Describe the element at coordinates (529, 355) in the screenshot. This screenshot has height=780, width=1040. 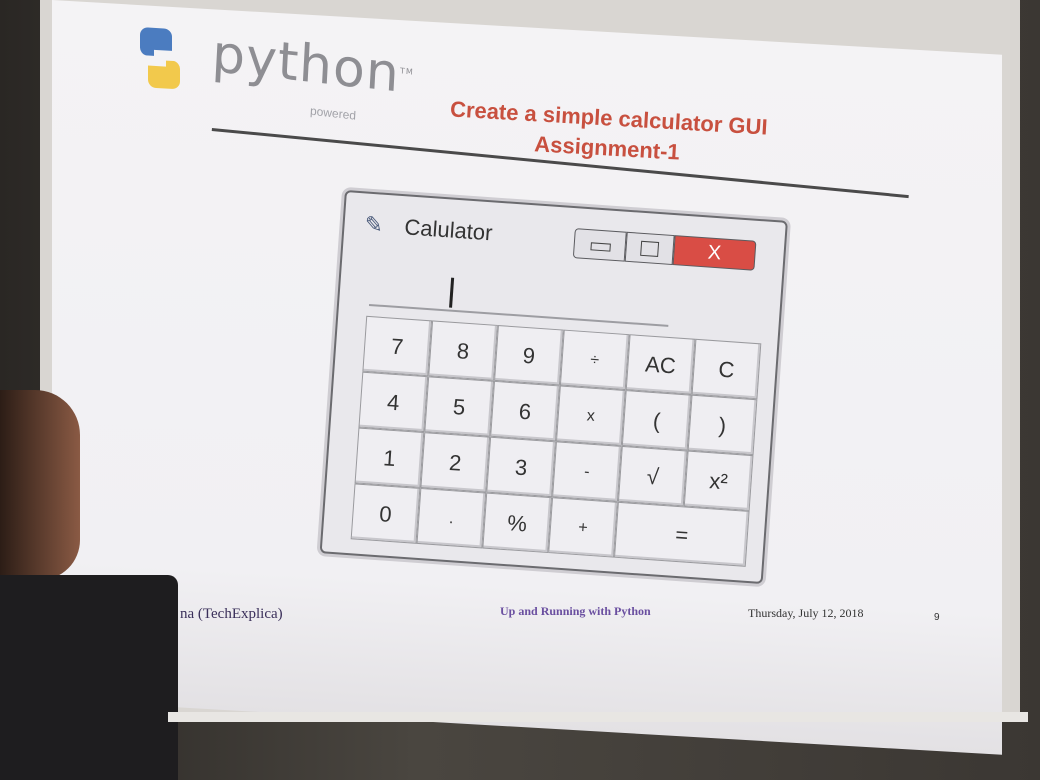
I see `nine-button: 9` at that location.